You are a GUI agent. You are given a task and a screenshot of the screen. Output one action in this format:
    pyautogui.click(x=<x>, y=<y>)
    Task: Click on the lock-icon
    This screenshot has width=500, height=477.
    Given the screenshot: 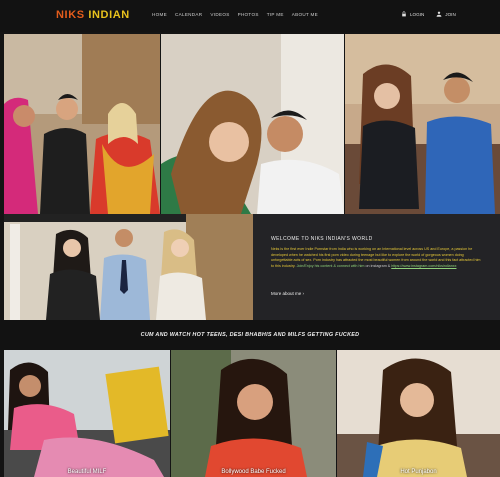 What is the action you would take?
    pyautogui.click(x=404, y=14)
    